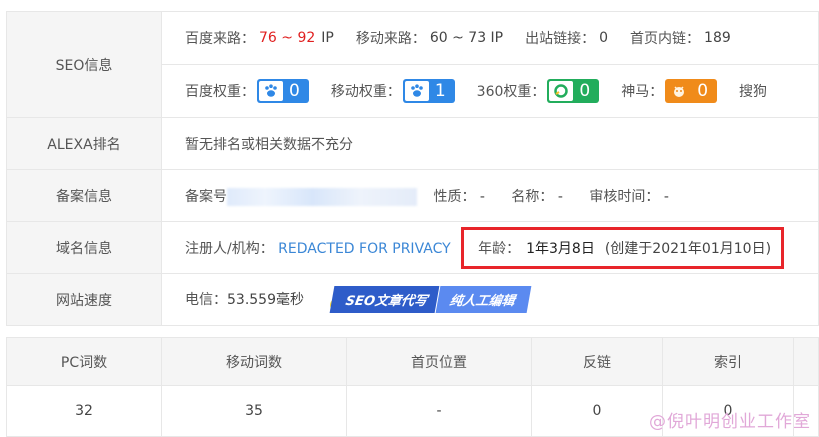 Image resolution: width=819 pixels, height=437 pixels. What do you see at coordinates (666, 196) in the screenshot?
I see `icp-review-value: -` at bounding box center [666, 196].